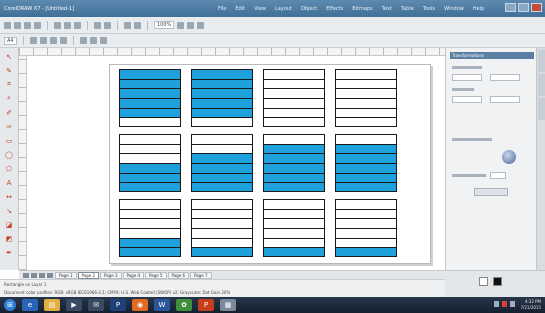  What do you see at coordinates (498, 175) in the screenshot?
I see `copies-field` at bounding box center [498, 175].